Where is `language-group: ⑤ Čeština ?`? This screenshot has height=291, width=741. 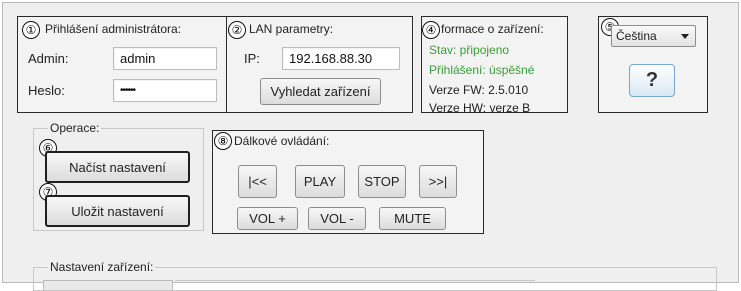
language-group: ⑤ Čeština ? is located at coordinates (653, 64).